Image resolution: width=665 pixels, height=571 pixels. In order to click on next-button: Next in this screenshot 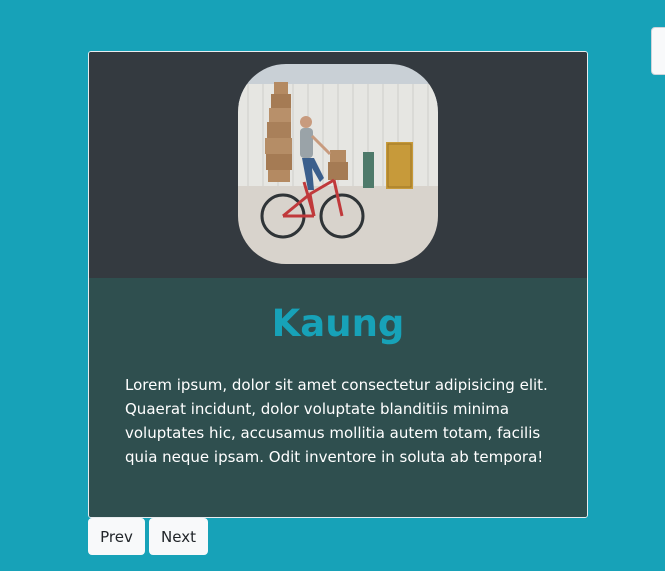, I will do `click(178, 536)`.